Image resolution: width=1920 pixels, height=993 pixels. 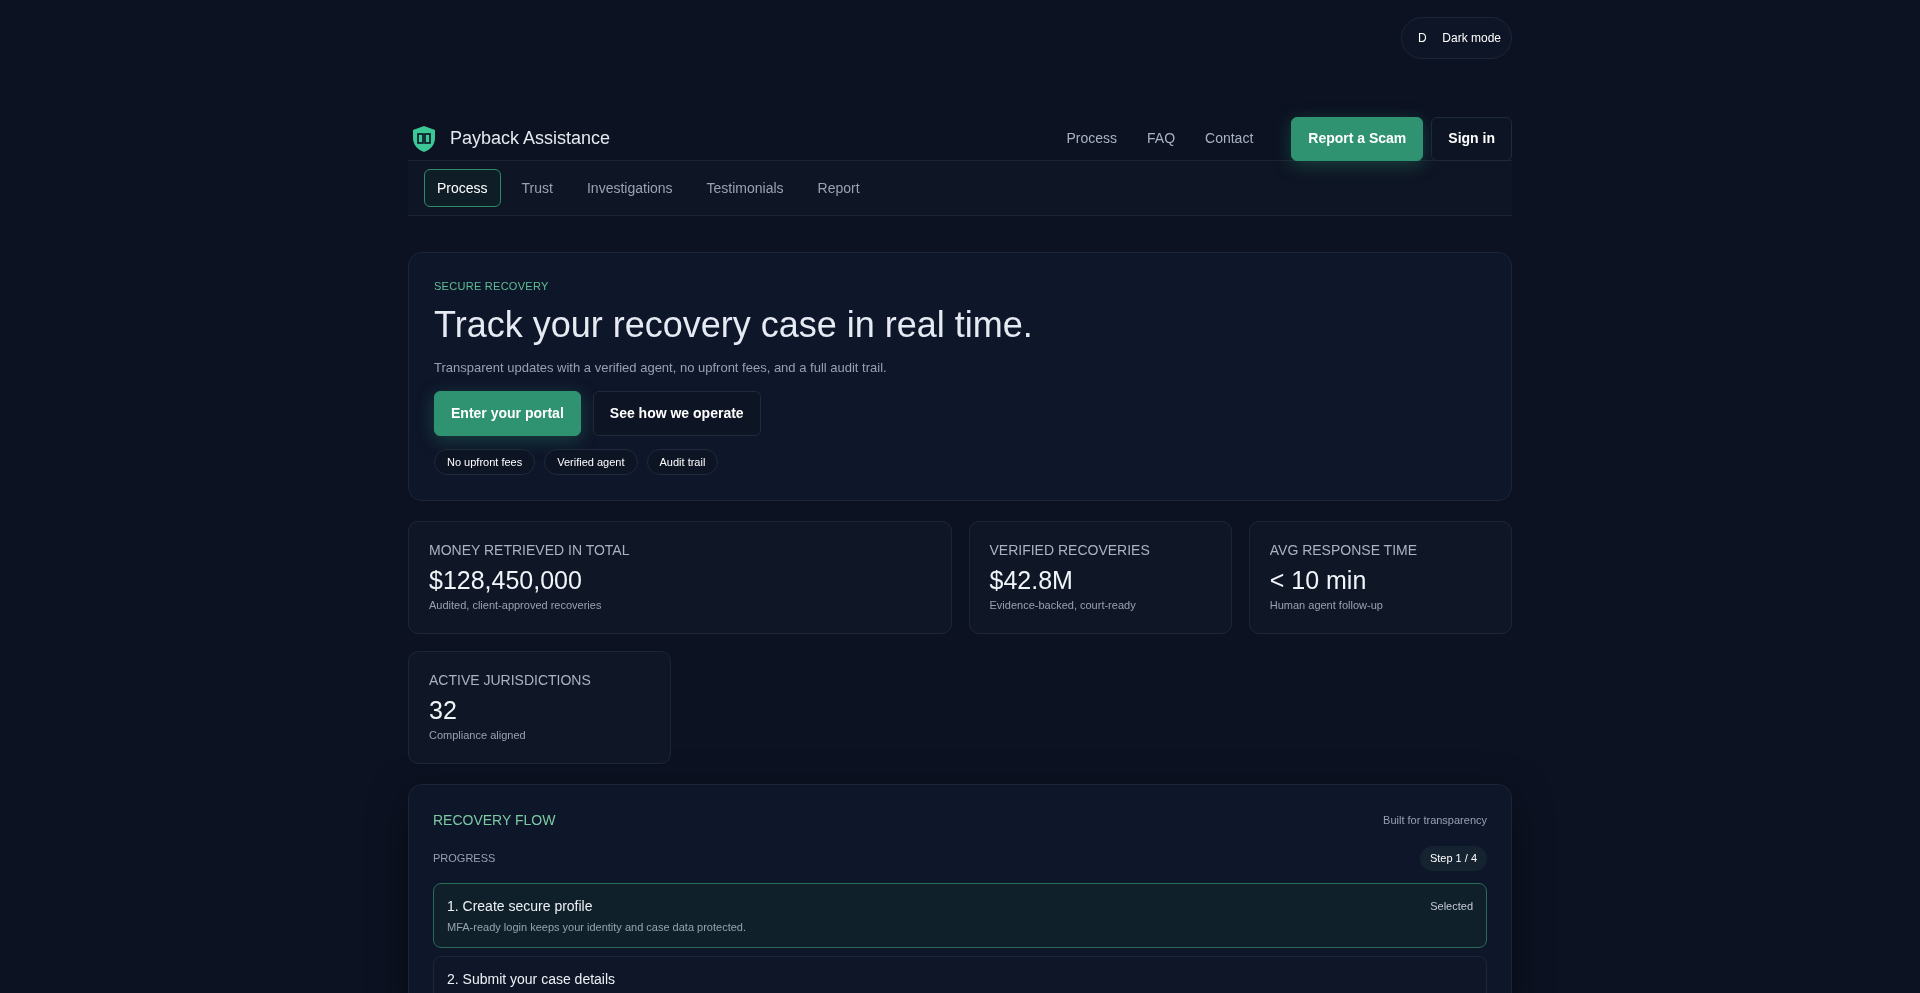 What do you see at coordinates (531, 980) in the screenshot?
I see `step-title: 2. Submit your case details` at bounding box center [531, 980].